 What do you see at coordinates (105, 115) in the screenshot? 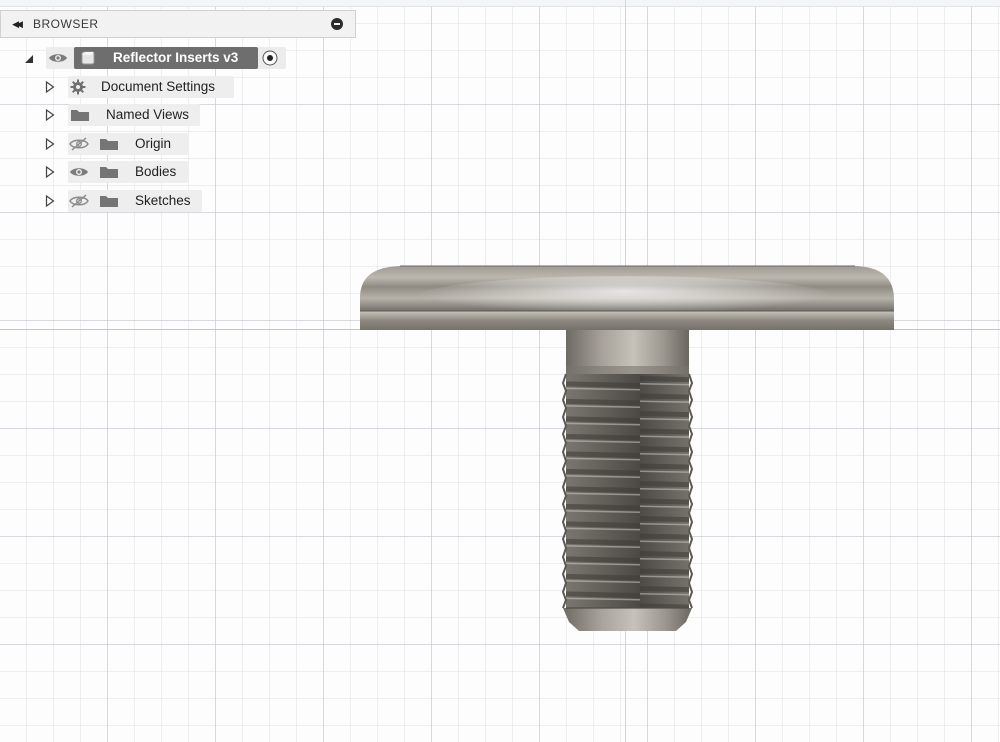
I see `browser-item-named-views: Named Views` at bounding box center [105, 115].